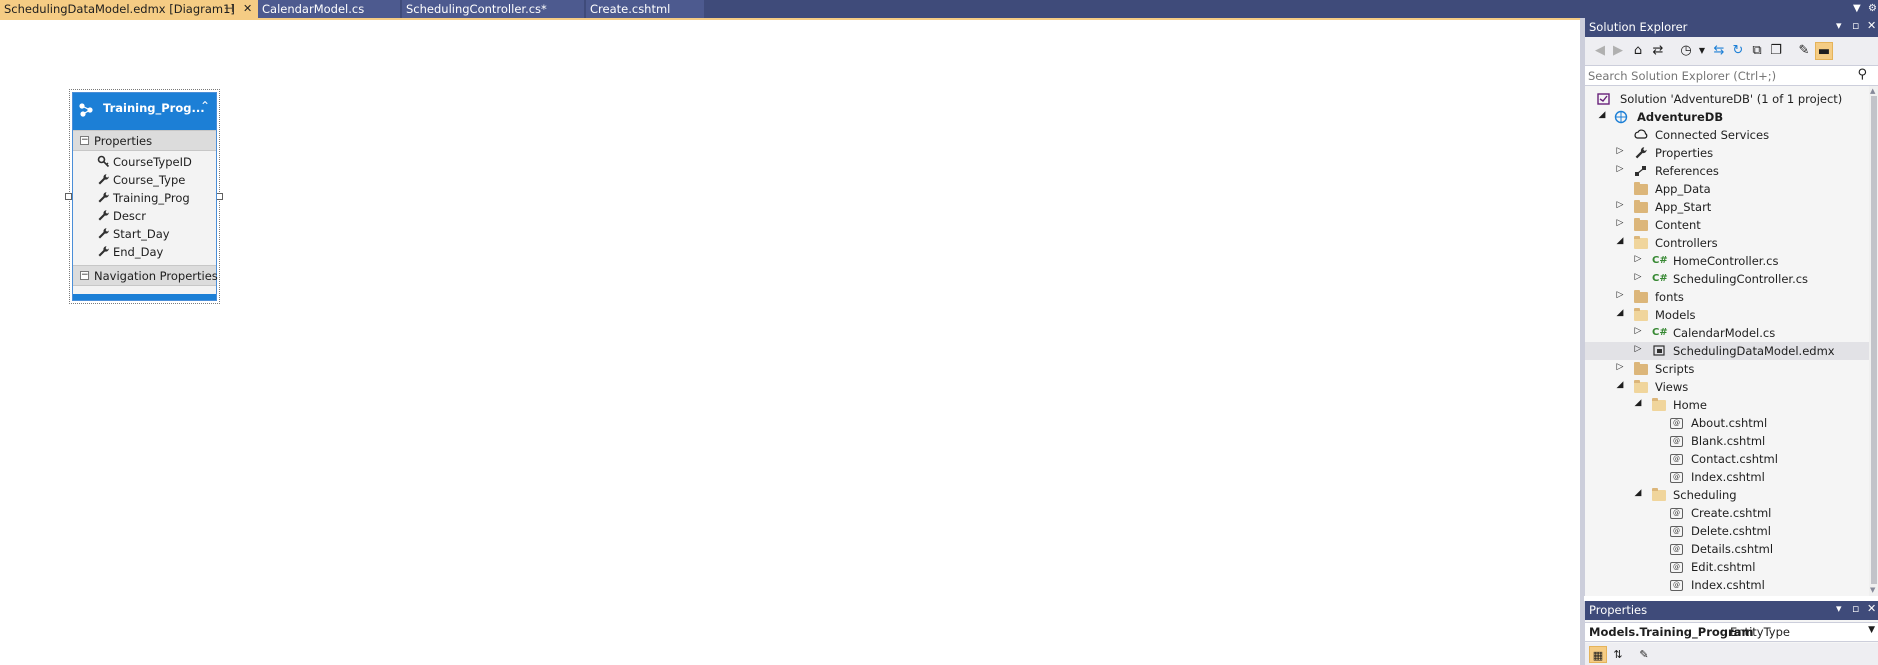 Image resolution: width=1878 pixels, height=665 pixels. Describe the element at coordinates (1727, 441) in the screenshot. I see `tree-item-blank-cshtml: @ Blank.cshtml` at that location.